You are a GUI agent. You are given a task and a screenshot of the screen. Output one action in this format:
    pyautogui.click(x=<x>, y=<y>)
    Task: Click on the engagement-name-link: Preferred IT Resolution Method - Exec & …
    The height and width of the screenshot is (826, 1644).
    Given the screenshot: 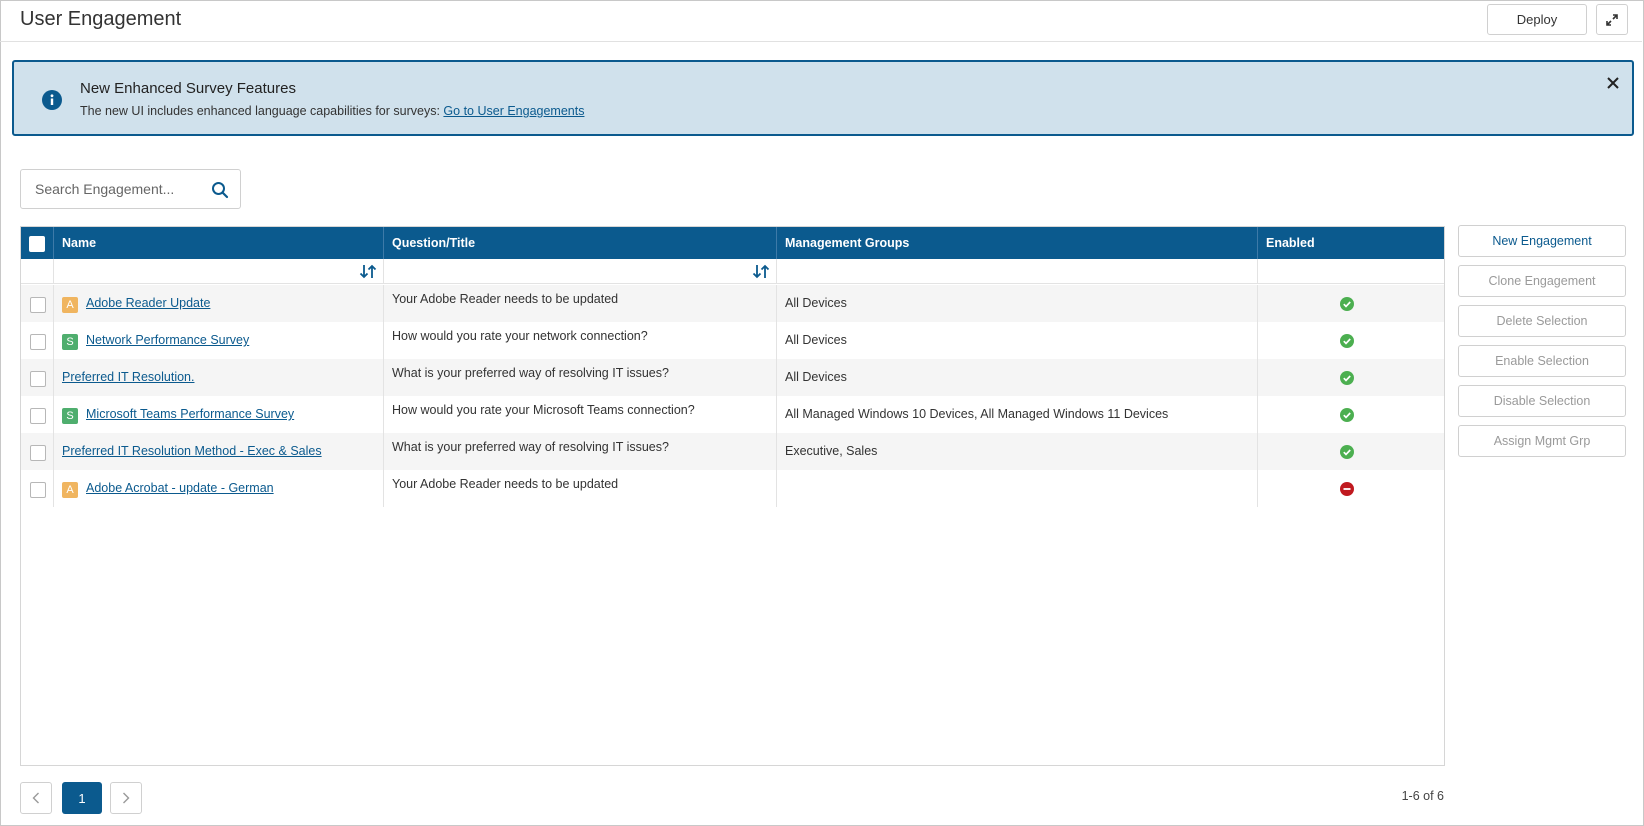 What is the action you would take?
    pyautogui.click(x=192, y=451)
    